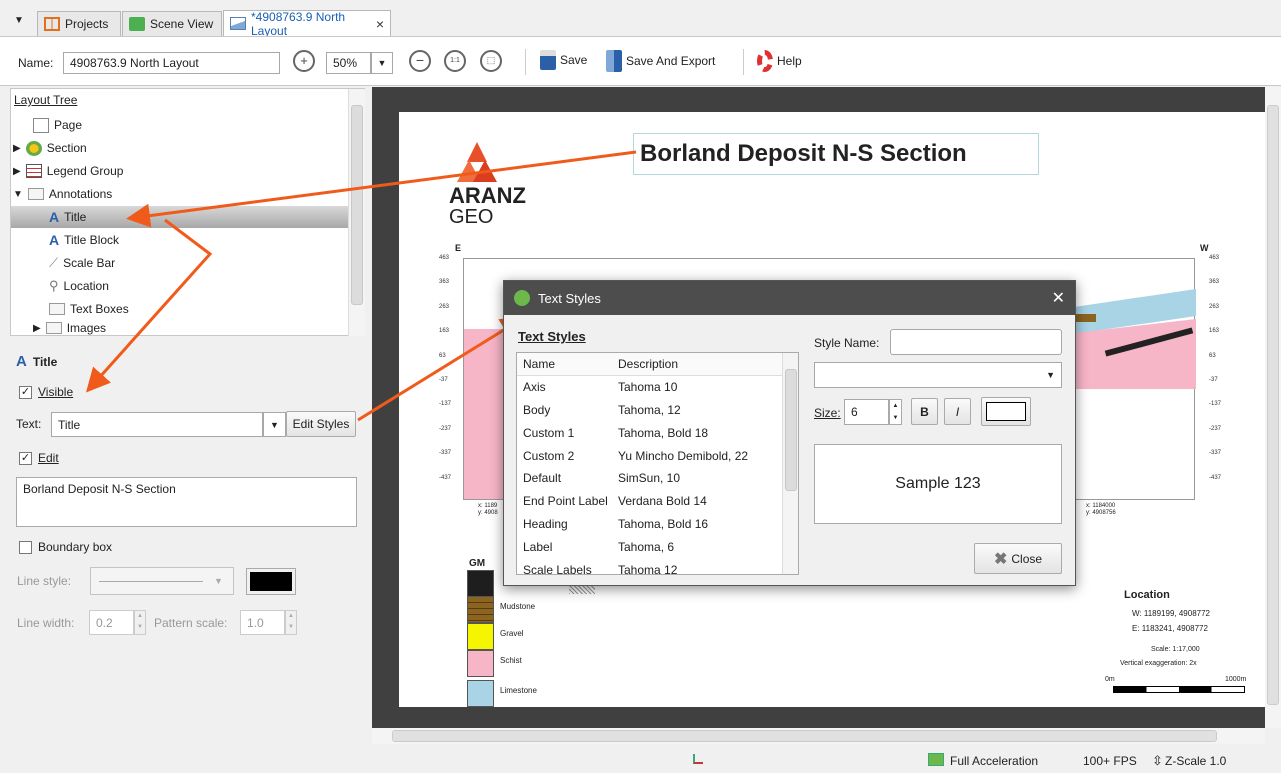 Image resolution: width=1281 pixels, height=773 pixels. I want to click on style-row-description: Tahoma, Bold 18, so click(663, 432).